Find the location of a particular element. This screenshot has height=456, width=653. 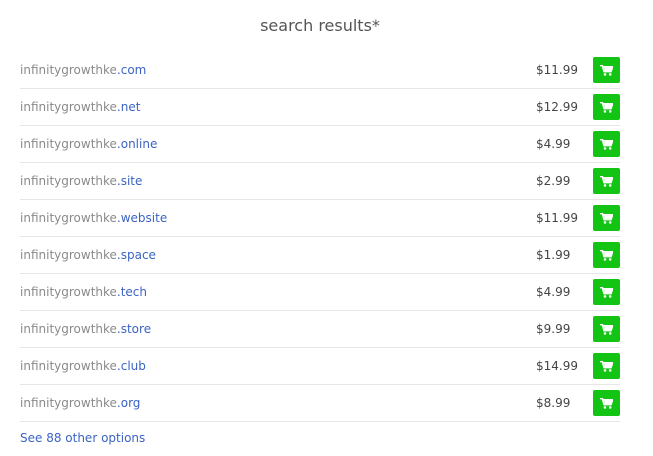

domain-price: $12.99 is located at coordinates (557, 107).